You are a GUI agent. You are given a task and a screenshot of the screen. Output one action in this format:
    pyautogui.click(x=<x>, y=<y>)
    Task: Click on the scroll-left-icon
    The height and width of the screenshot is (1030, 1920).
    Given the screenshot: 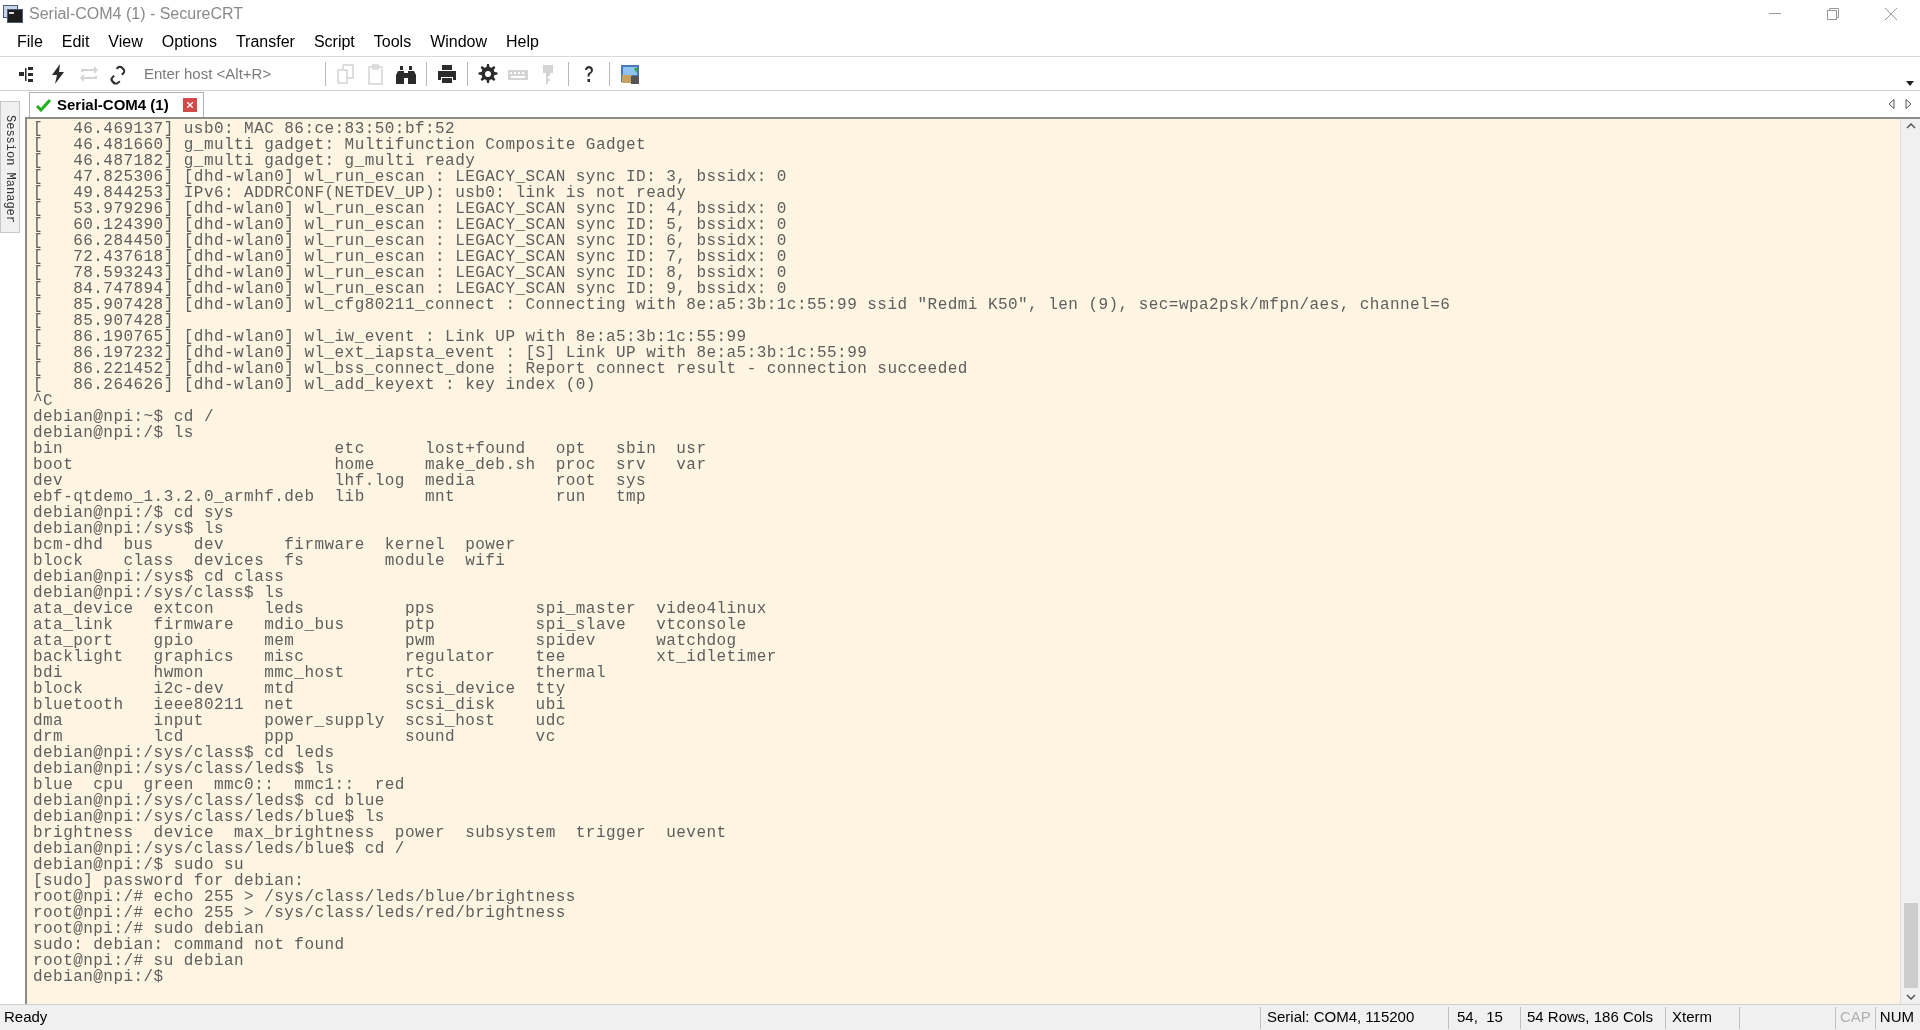 What is the action you would take?
    pyautogui.click(x=1891, y=104)
    